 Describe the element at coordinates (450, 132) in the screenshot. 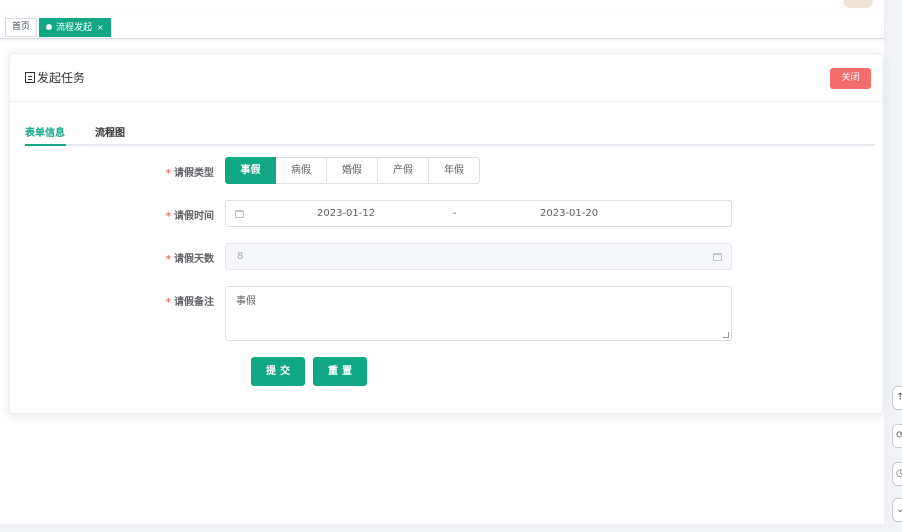

I see `tabs: 表单信息 流程图` at that location.